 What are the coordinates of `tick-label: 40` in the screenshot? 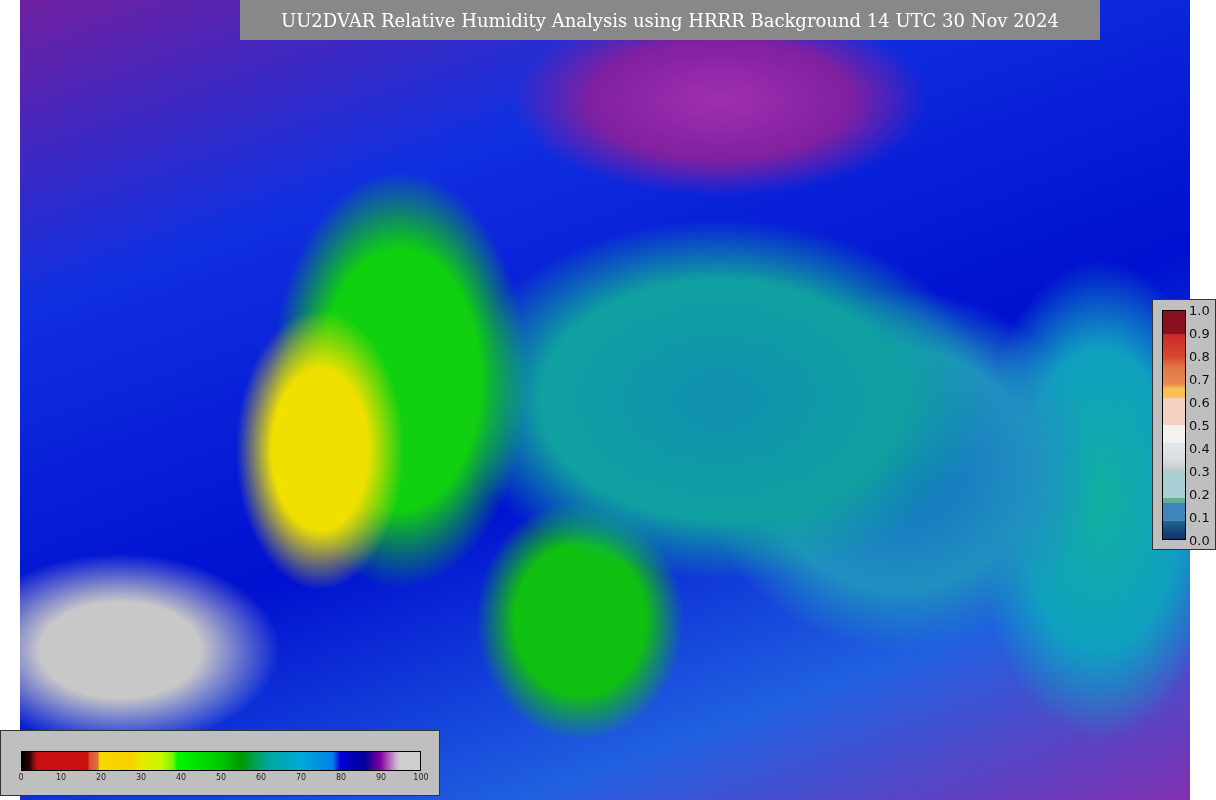 It's located at (181, 777).